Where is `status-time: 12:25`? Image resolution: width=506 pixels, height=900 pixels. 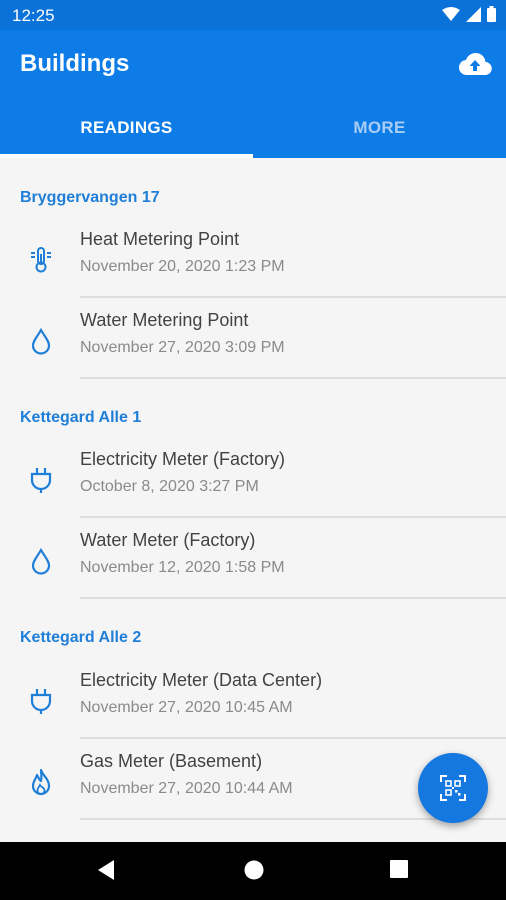 status-time: 12:25 is located at coordinates (33, 15).